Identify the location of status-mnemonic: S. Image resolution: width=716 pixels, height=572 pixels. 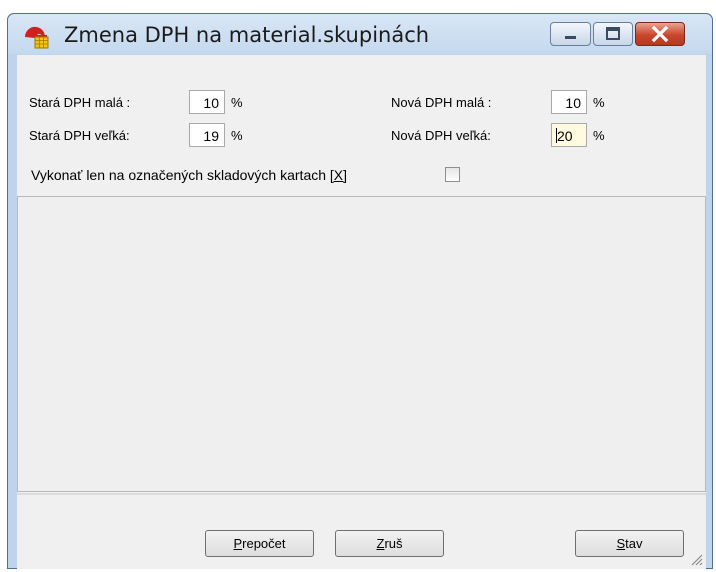
(621, 543).